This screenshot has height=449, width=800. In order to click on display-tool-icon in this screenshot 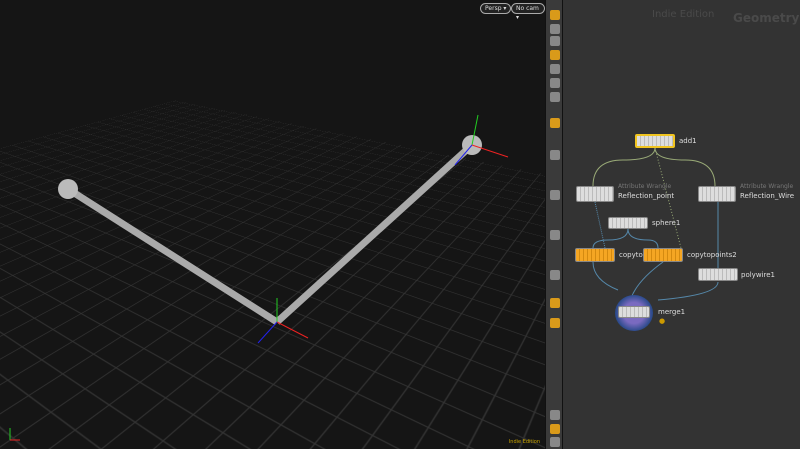, I will do `click(555, 29)`.